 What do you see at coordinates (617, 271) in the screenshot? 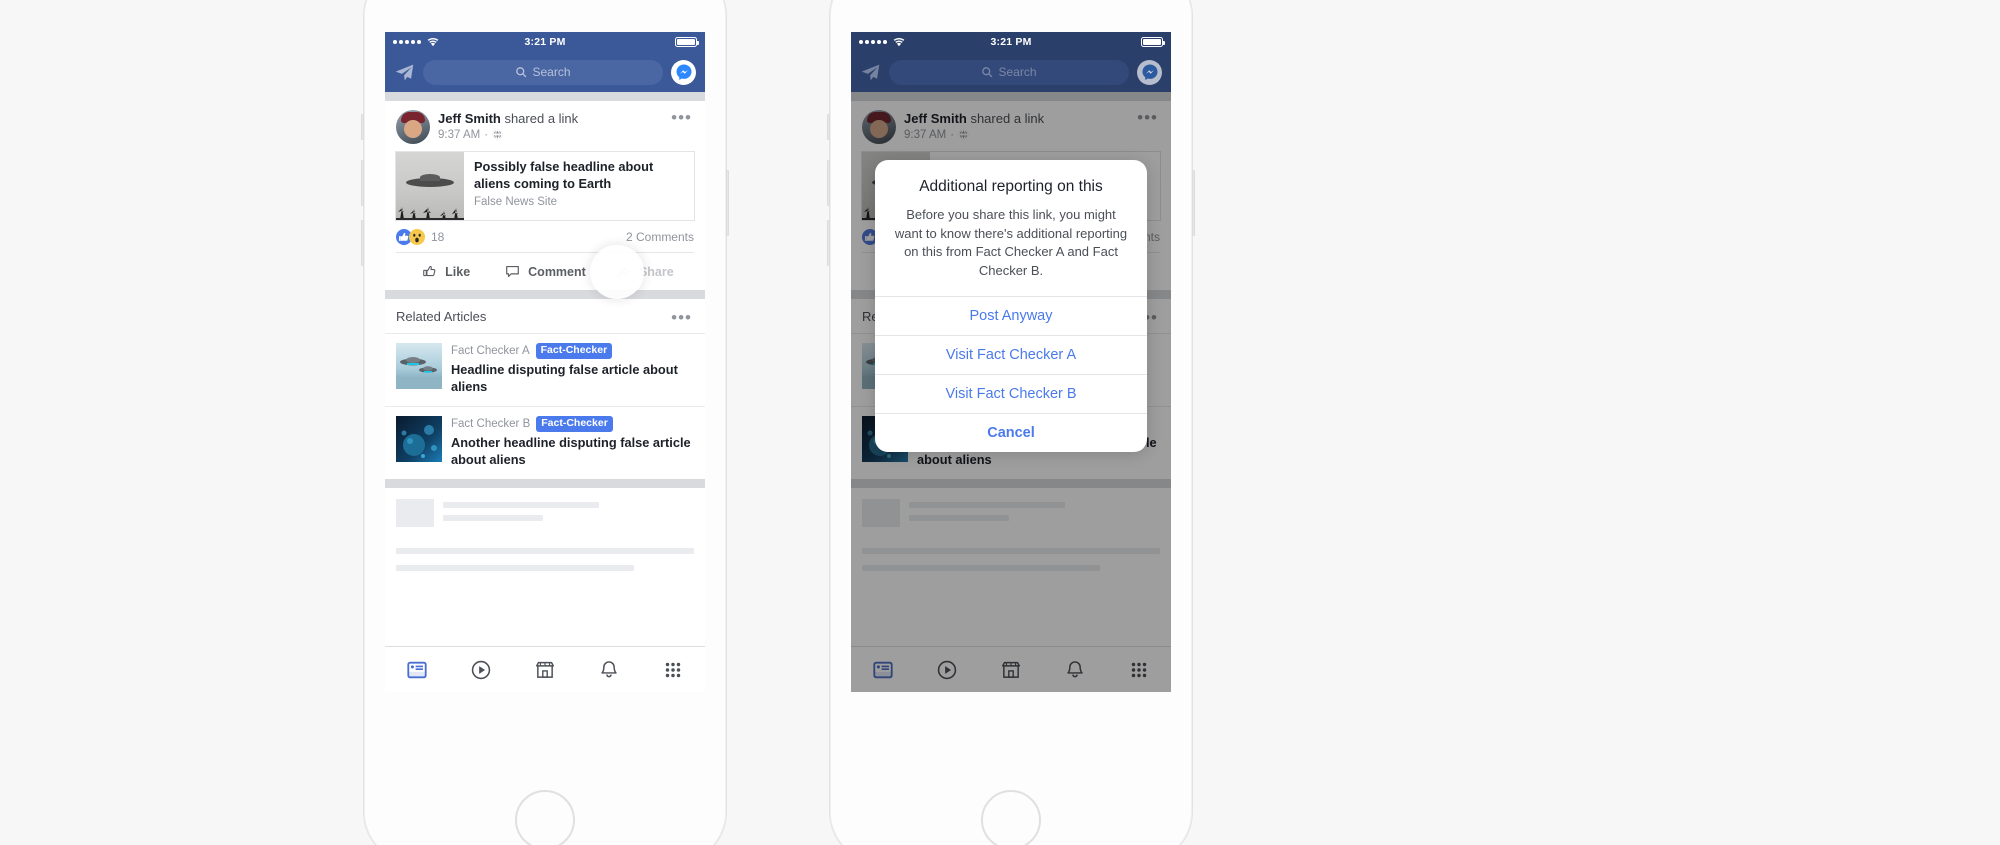
I see `tap-indicator` at bounding box center [617, 271].